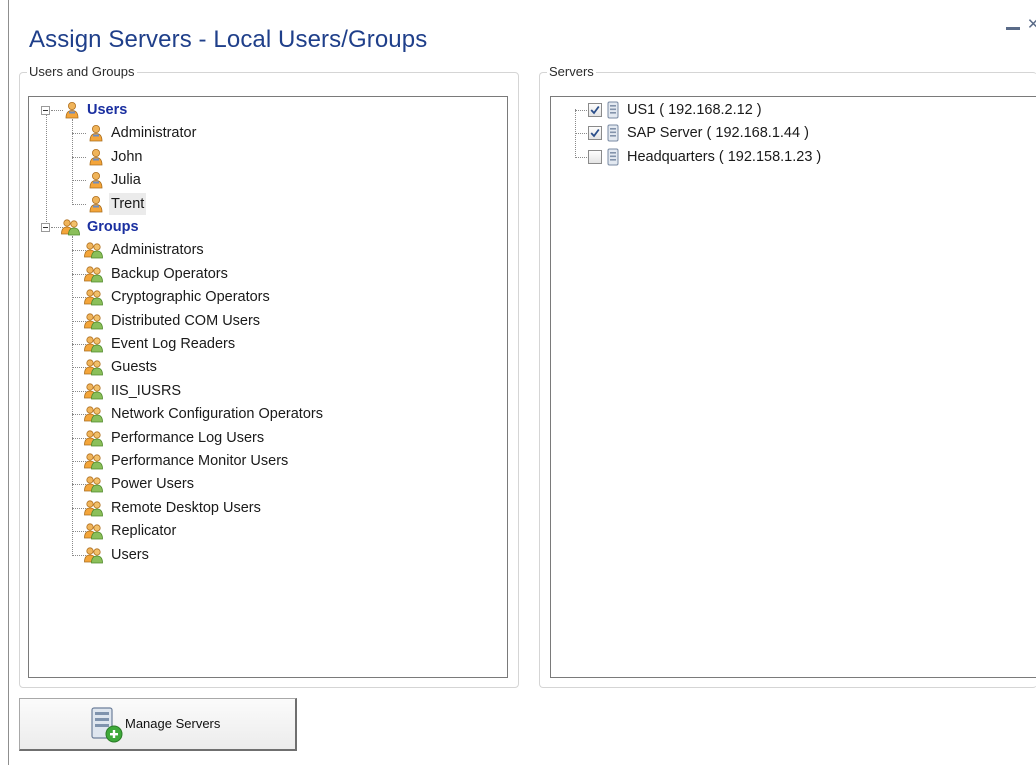  Describe the element at coordinates (186, 320) in the screenshot. I see `tree-item-label: Distributed COM Users` at that location.